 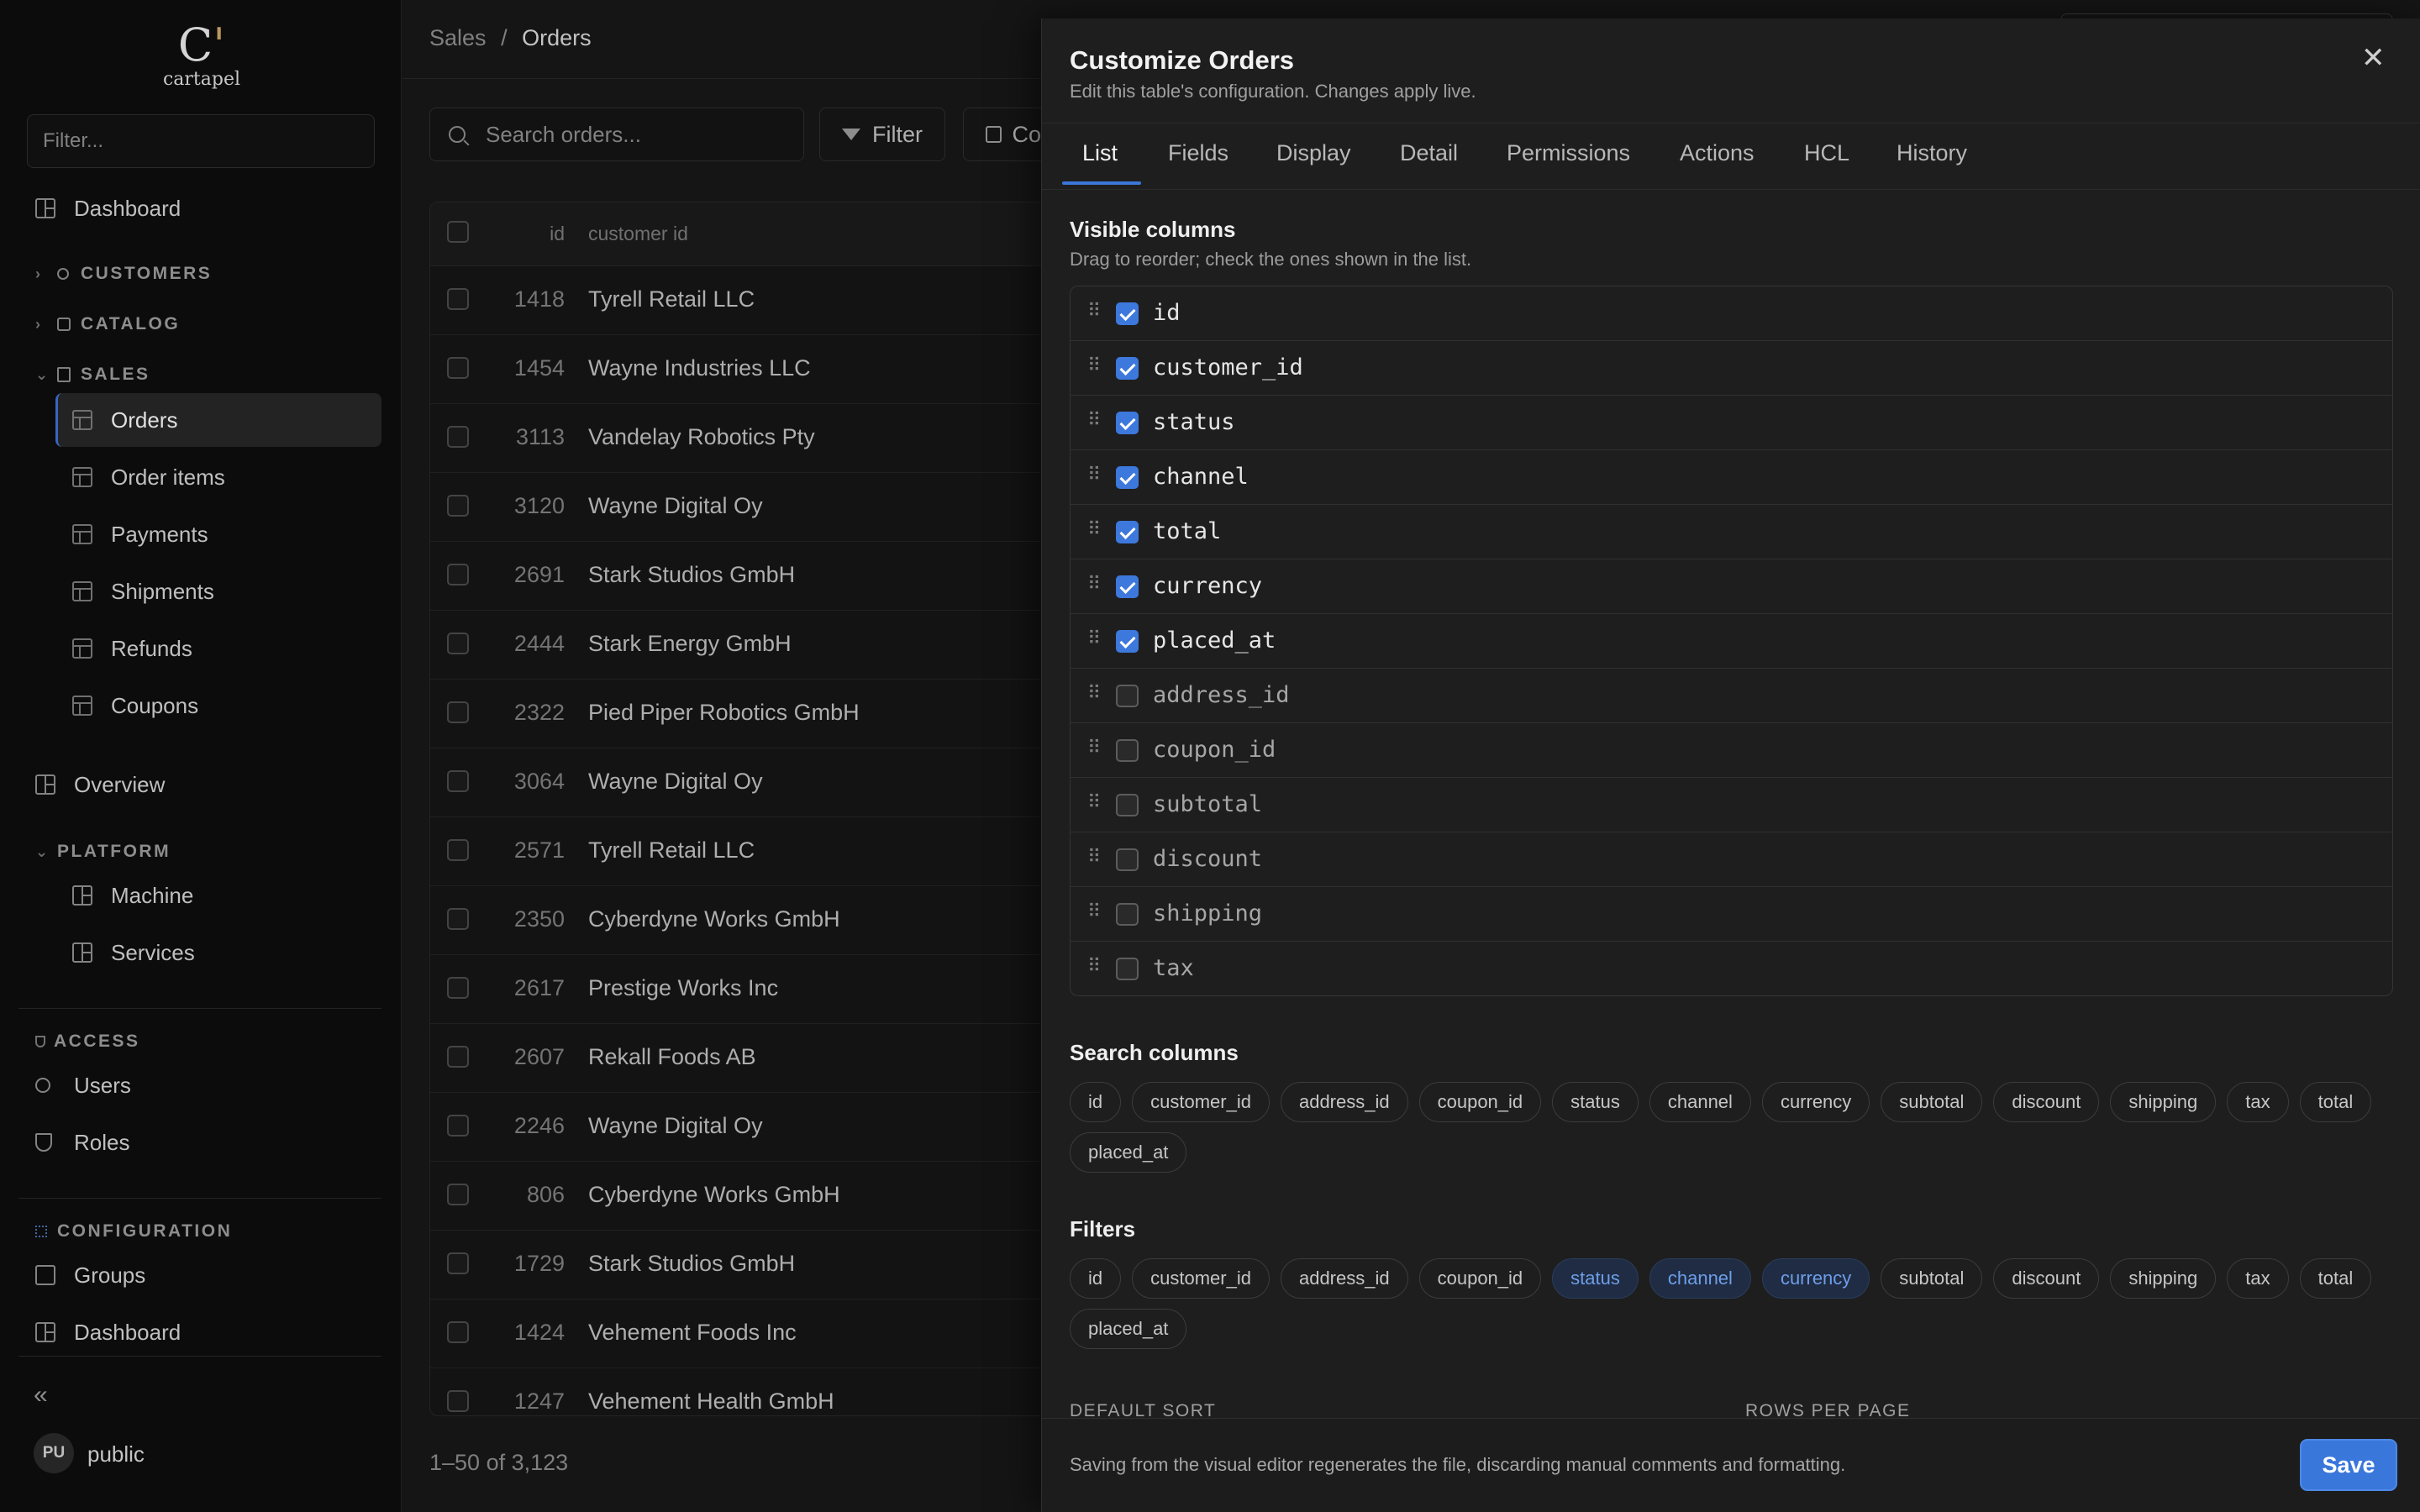 I want to click on sidebar-section-sales: ⌄ SALES, so click(x=92, y=374).